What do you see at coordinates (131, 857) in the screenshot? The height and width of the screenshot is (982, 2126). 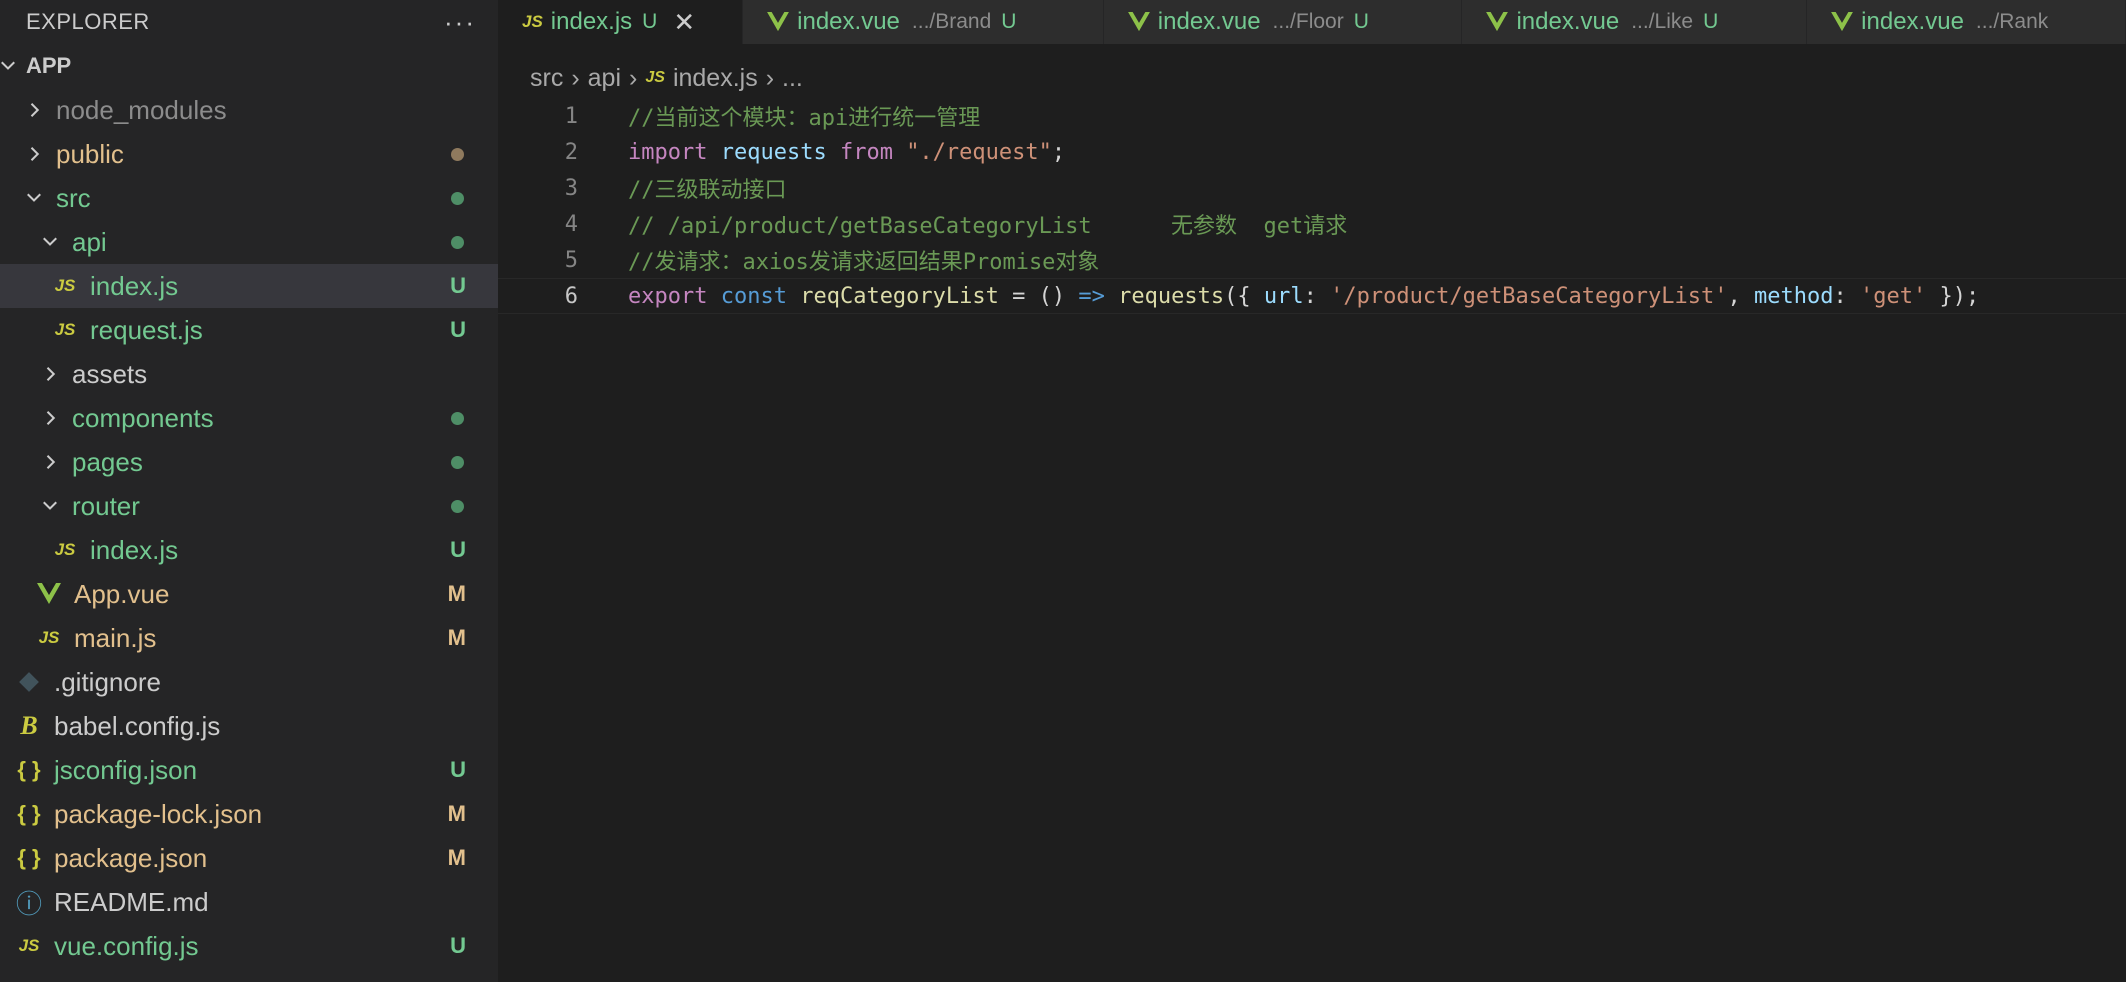 I see `tree-item-label: package.json` at bounding box center [131, 857].